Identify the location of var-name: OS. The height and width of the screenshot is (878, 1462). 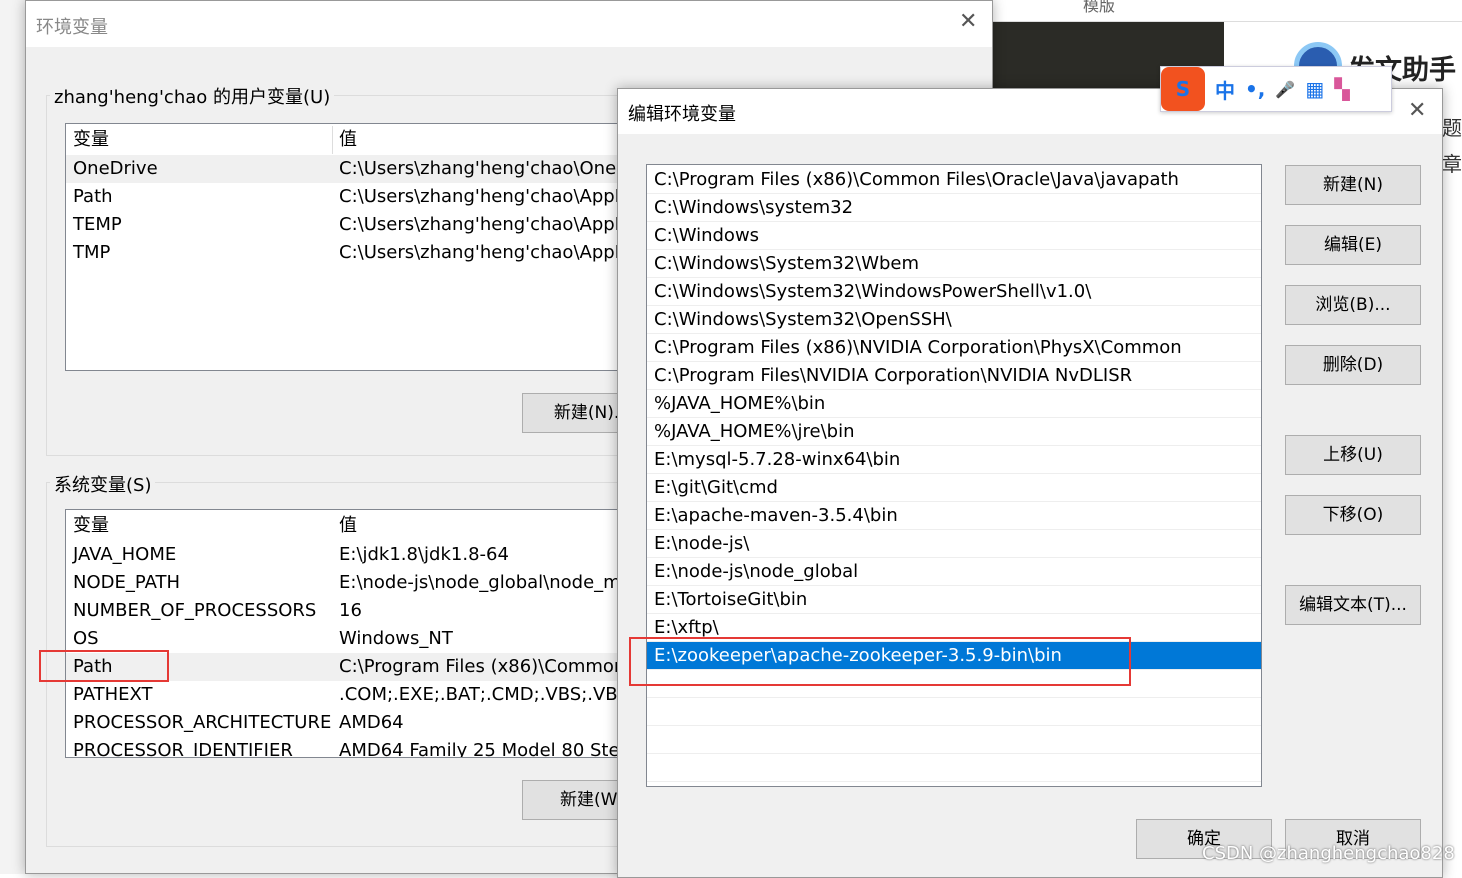
(86, 638).